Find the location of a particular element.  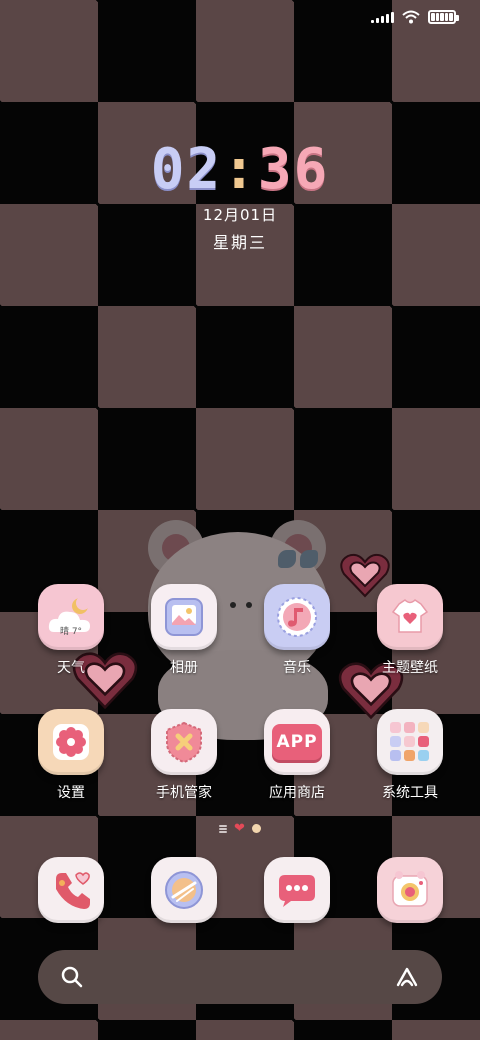

app-label: 系统工具 is located at coordinates (410, 793).